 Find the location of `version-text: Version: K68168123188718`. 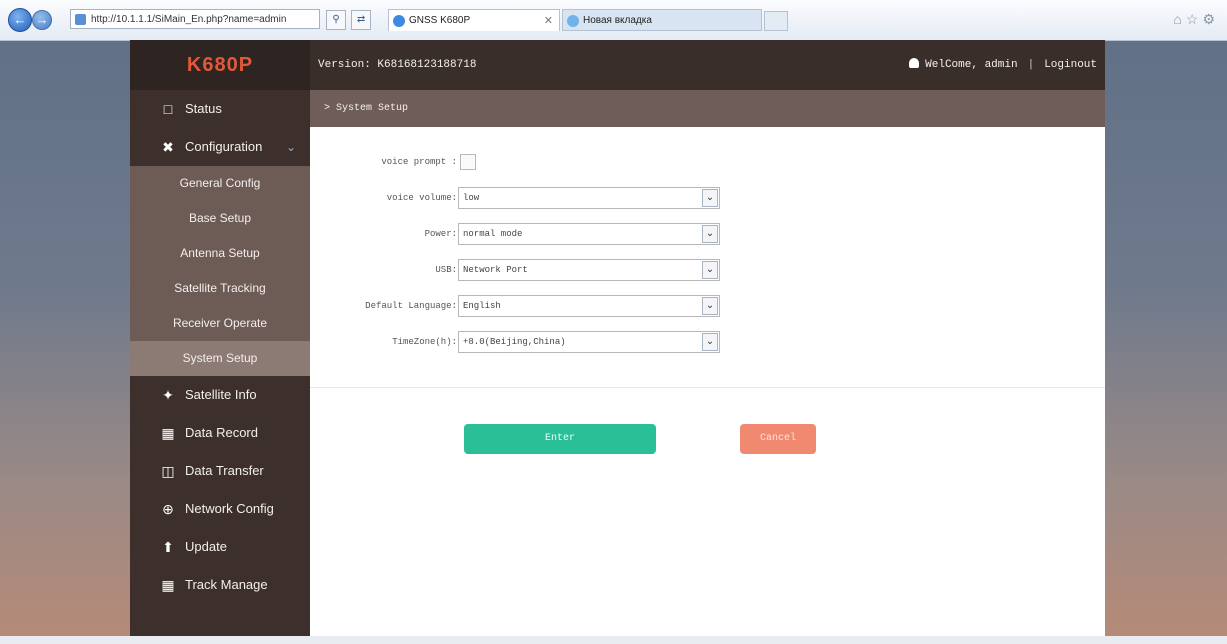

version-text: Version: K68168123188718 is located at coordinates (397, 65).